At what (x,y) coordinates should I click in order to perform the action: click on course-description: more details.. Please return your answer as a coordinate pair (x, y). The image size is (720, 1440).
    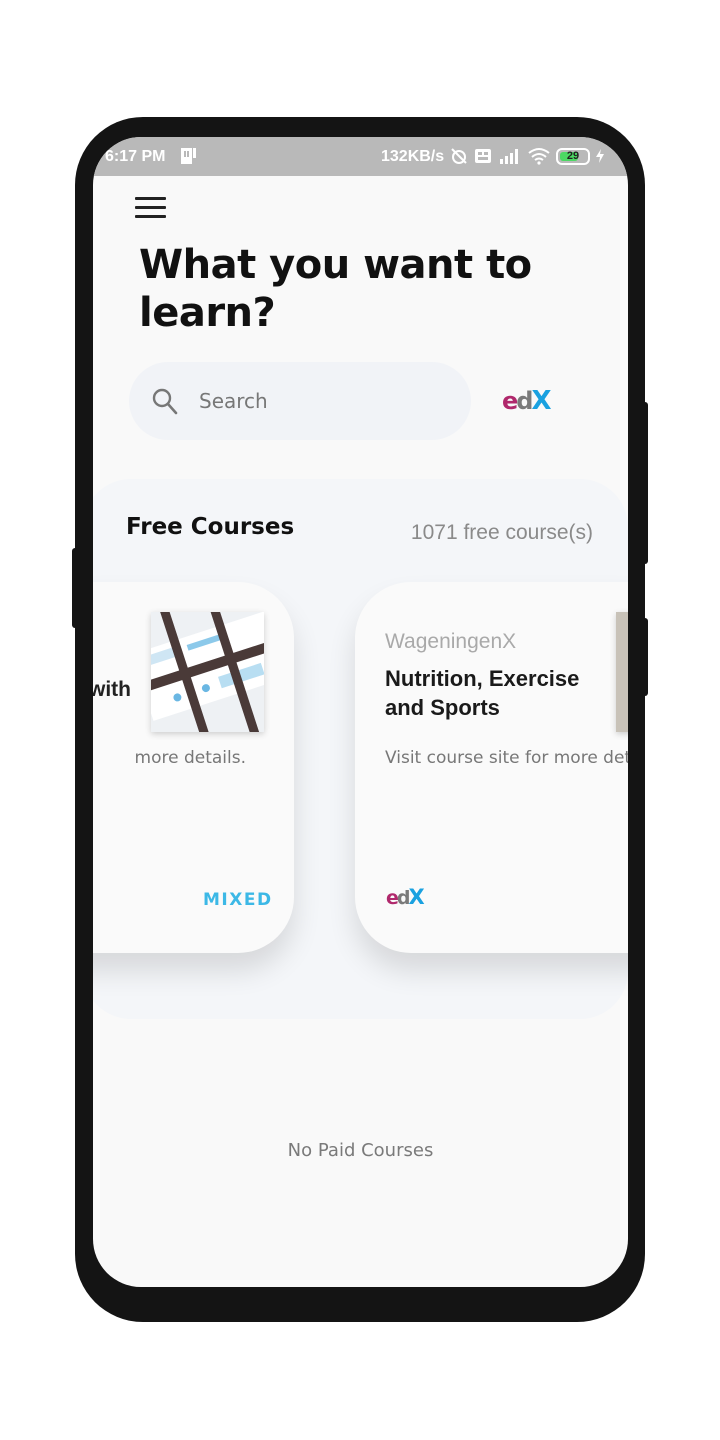
    Looking at the image, I should click on (190, 758).